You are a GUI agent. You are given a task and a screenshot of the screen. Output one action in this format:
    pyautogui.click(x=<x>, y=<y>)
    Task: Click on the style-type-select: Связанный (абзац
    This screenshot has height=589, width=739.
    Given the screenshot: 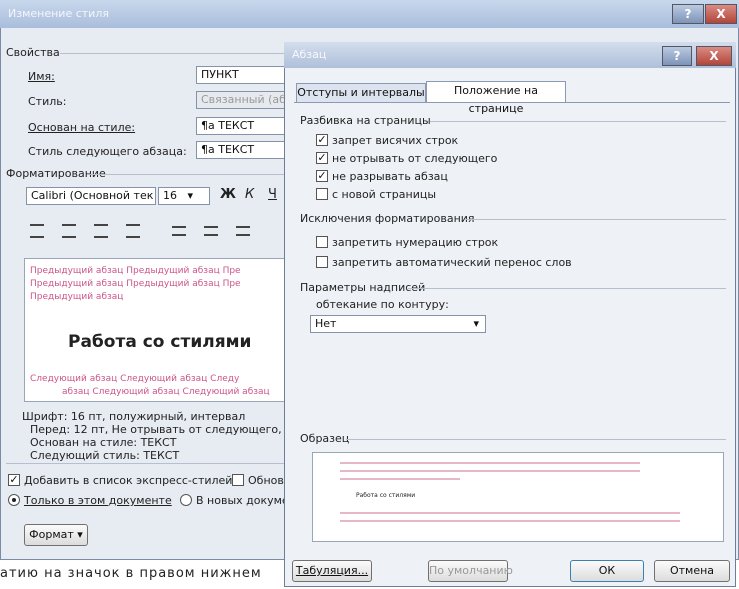 What is the action you would take?
    pyautogui.click(x=241, y=100)
    